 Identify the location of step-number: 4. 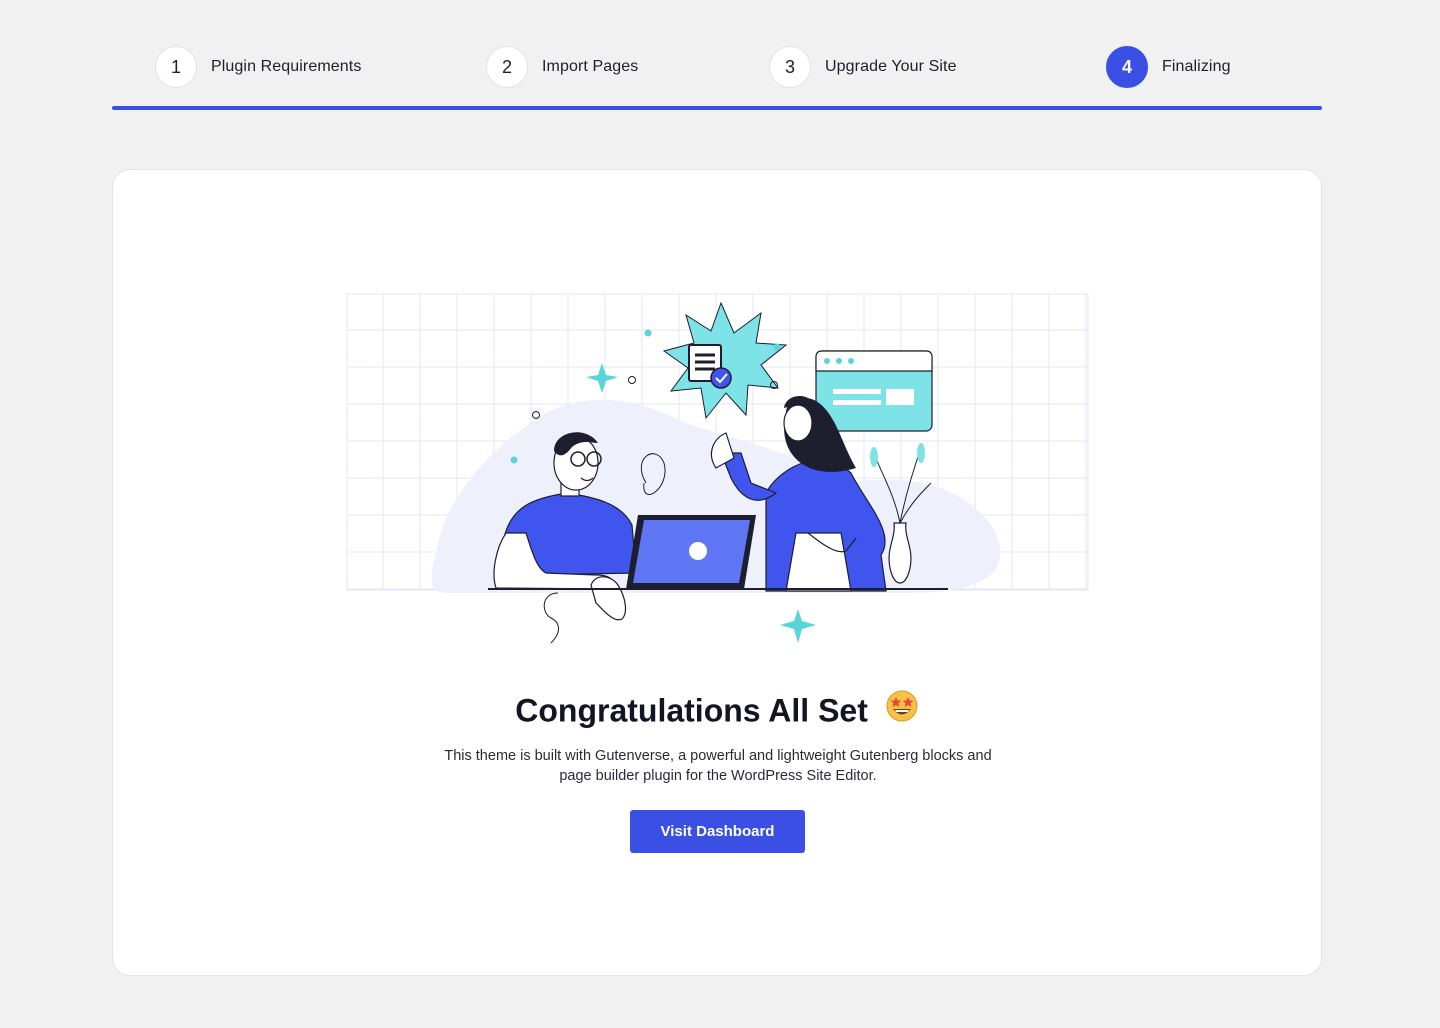
(1127, 67).